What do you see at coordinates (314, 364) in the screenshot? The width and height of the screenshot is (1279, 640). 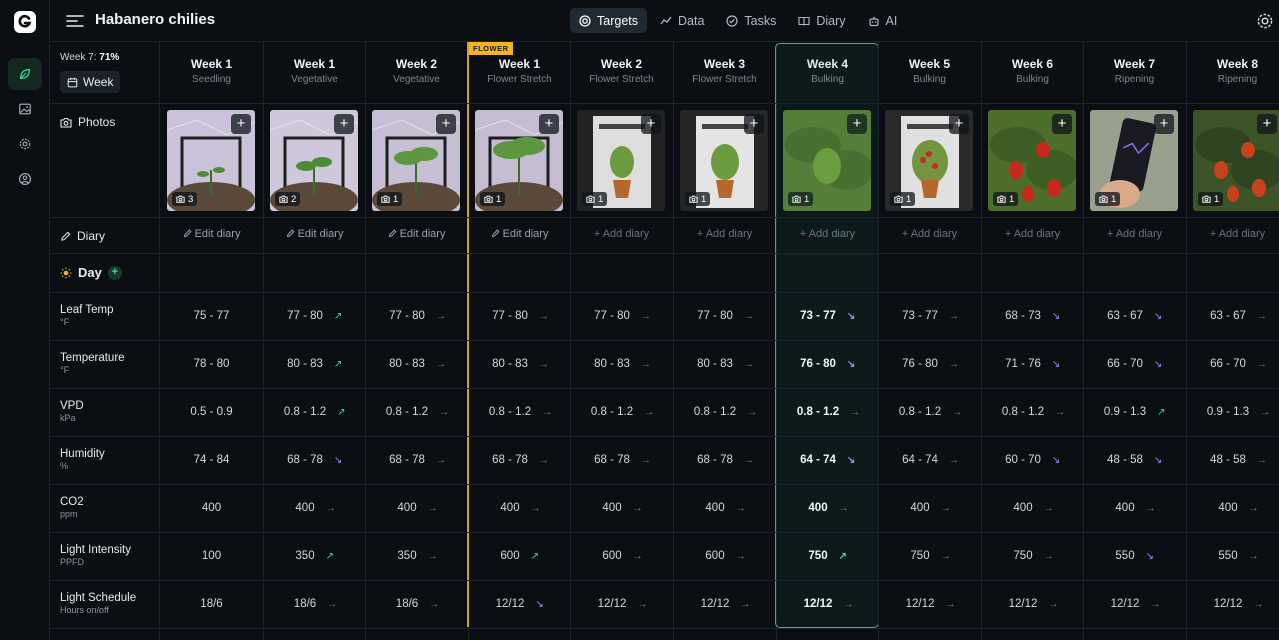 I see `target-cell: 80 - 83 ↗` at bounding box center [314, 364].